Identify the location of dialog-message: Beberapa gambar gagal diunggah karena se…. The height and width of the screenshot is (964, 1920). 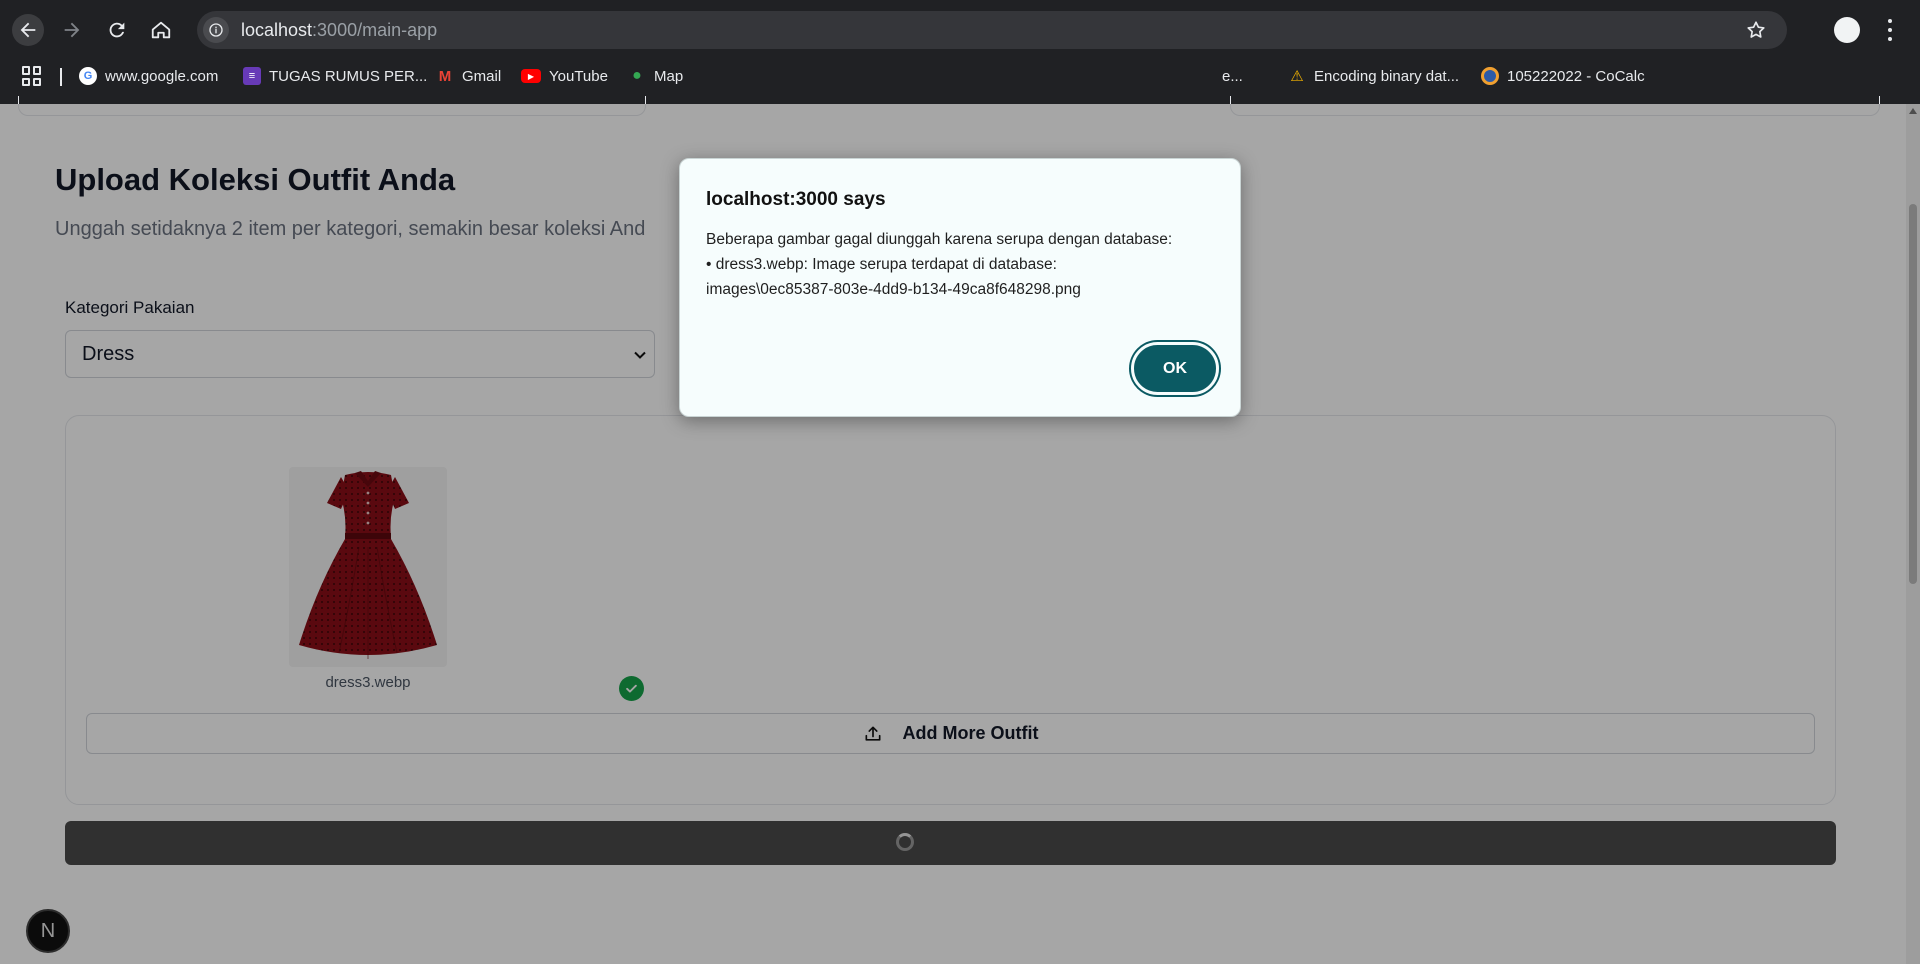
(961, 264).